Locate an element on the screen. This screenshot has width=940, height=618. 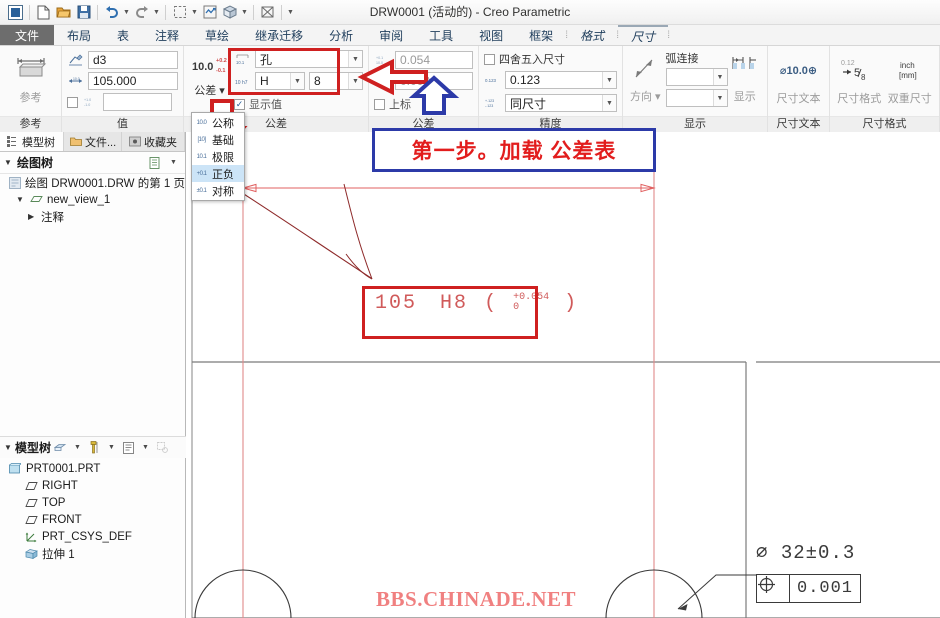
tab-view: 视图 is located at coordinates (491, 35).